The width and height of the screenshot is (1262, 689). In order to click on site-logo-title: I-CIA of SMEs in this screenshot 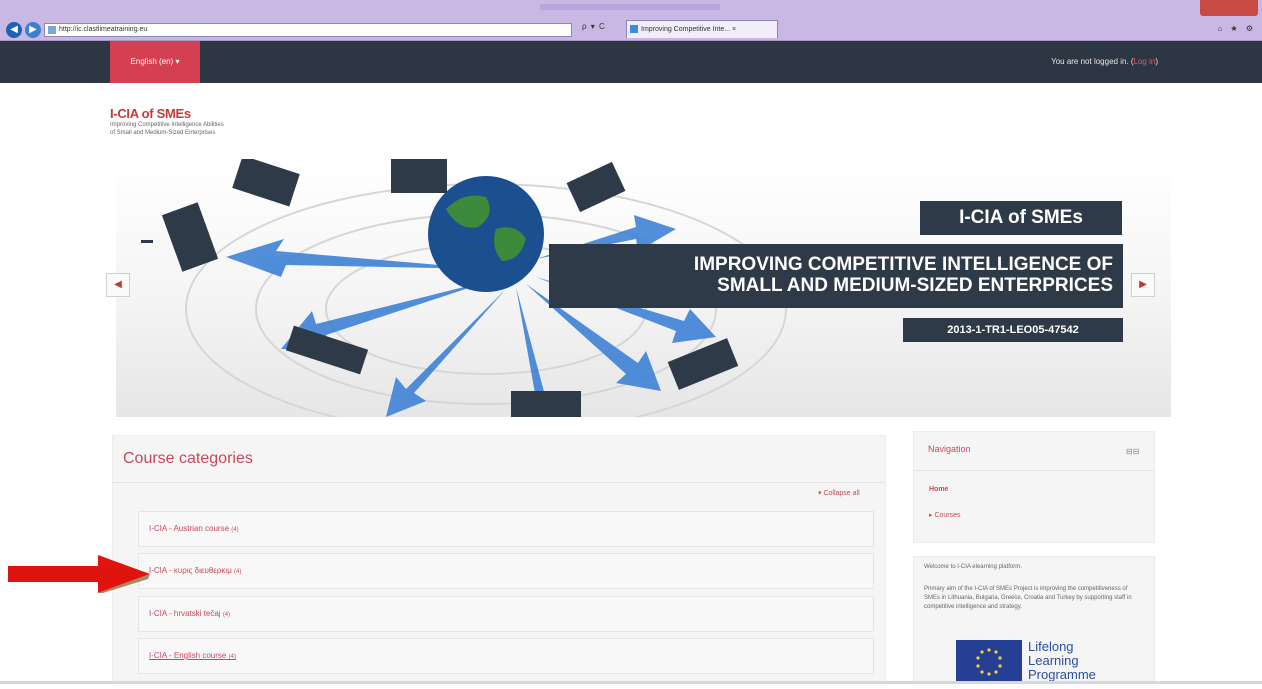, I will do `click(150, 113)`.